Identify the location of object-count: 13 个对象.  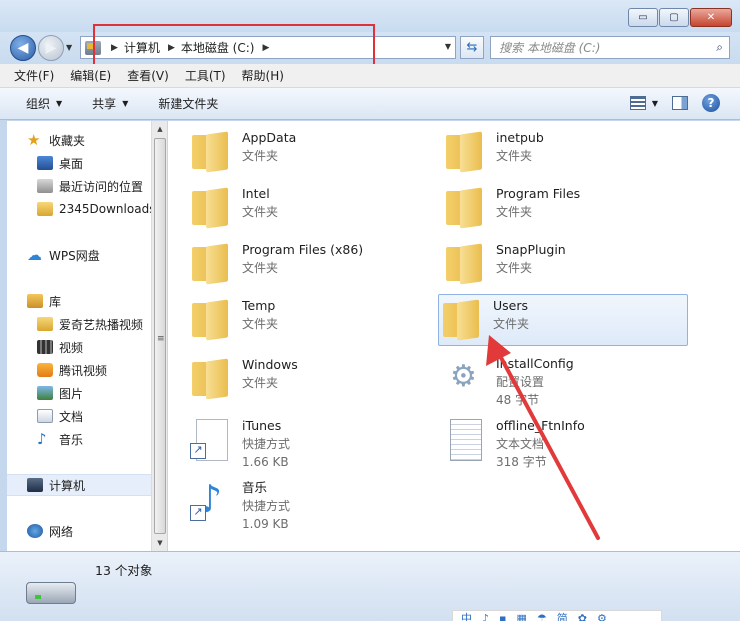
(124, 570).